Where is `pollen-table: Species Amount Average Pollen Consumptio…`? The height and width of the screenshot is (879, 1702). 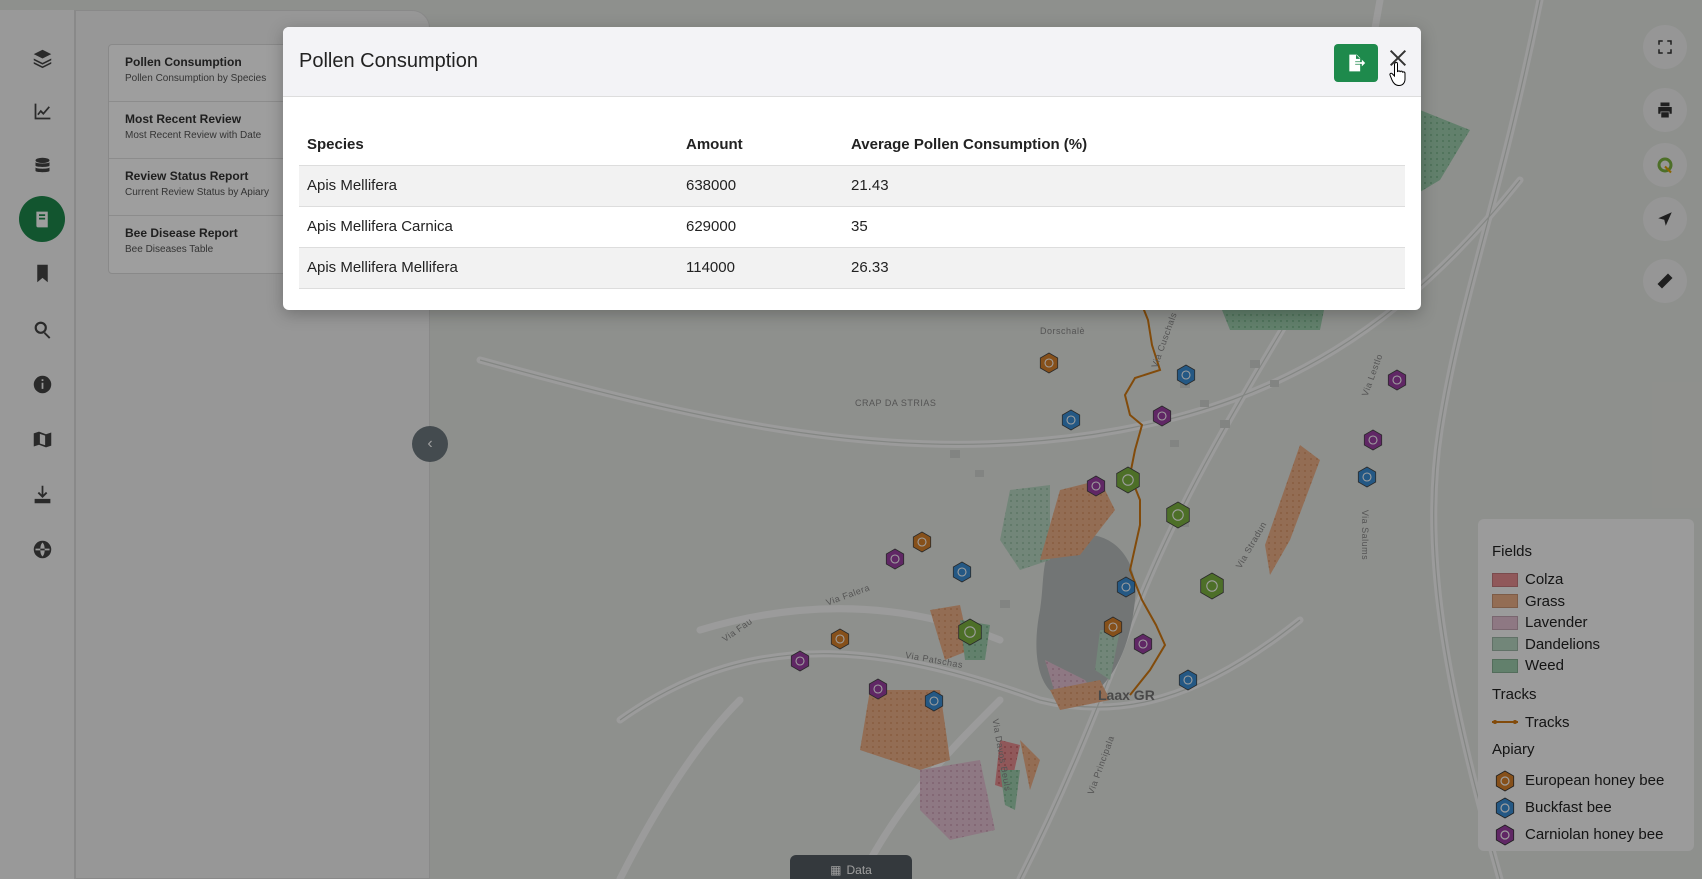
pollen-table: Species Amount Average Pollen Consumptio… is located at coordinates (852, 206).